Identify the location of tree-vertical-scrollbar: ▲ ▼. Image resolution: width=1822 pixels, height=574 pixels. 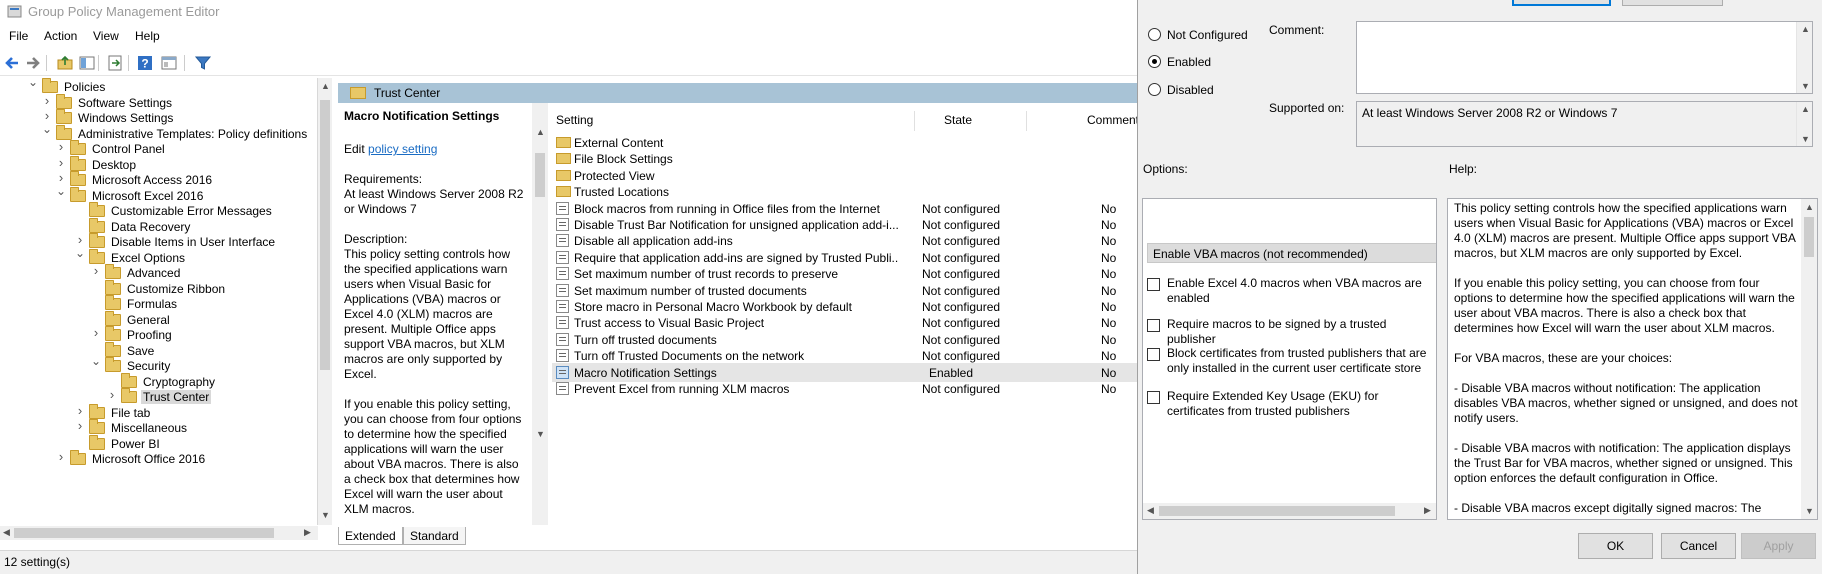
(325, 301).